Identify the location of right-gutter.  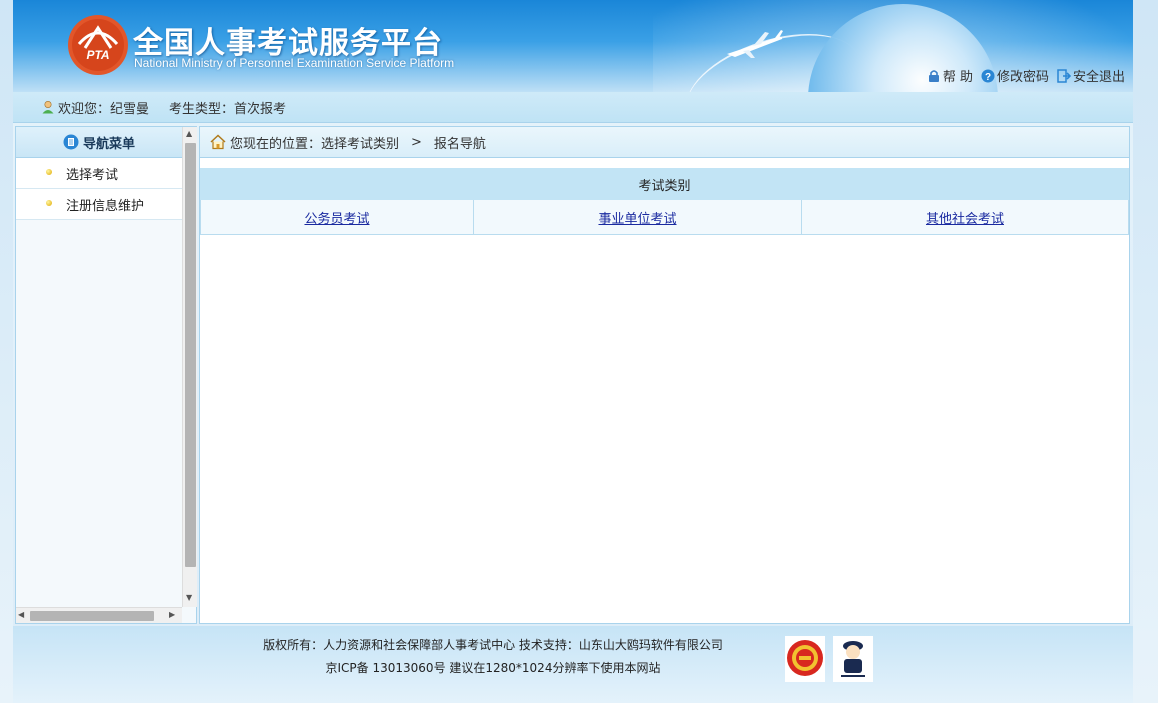
(1145, 351).